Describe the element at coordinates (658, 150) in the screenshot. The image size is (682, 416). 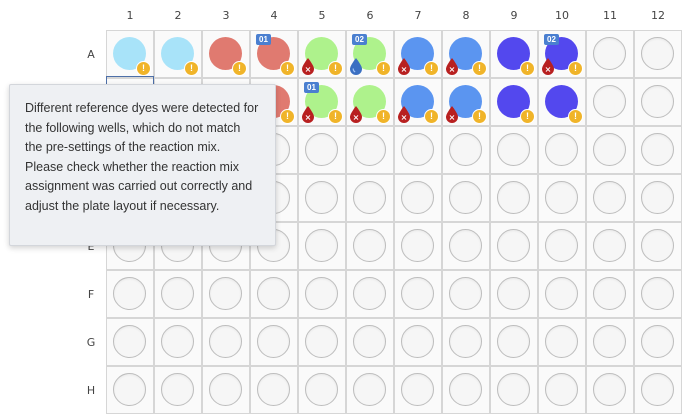
I see `well-C12` at that location.